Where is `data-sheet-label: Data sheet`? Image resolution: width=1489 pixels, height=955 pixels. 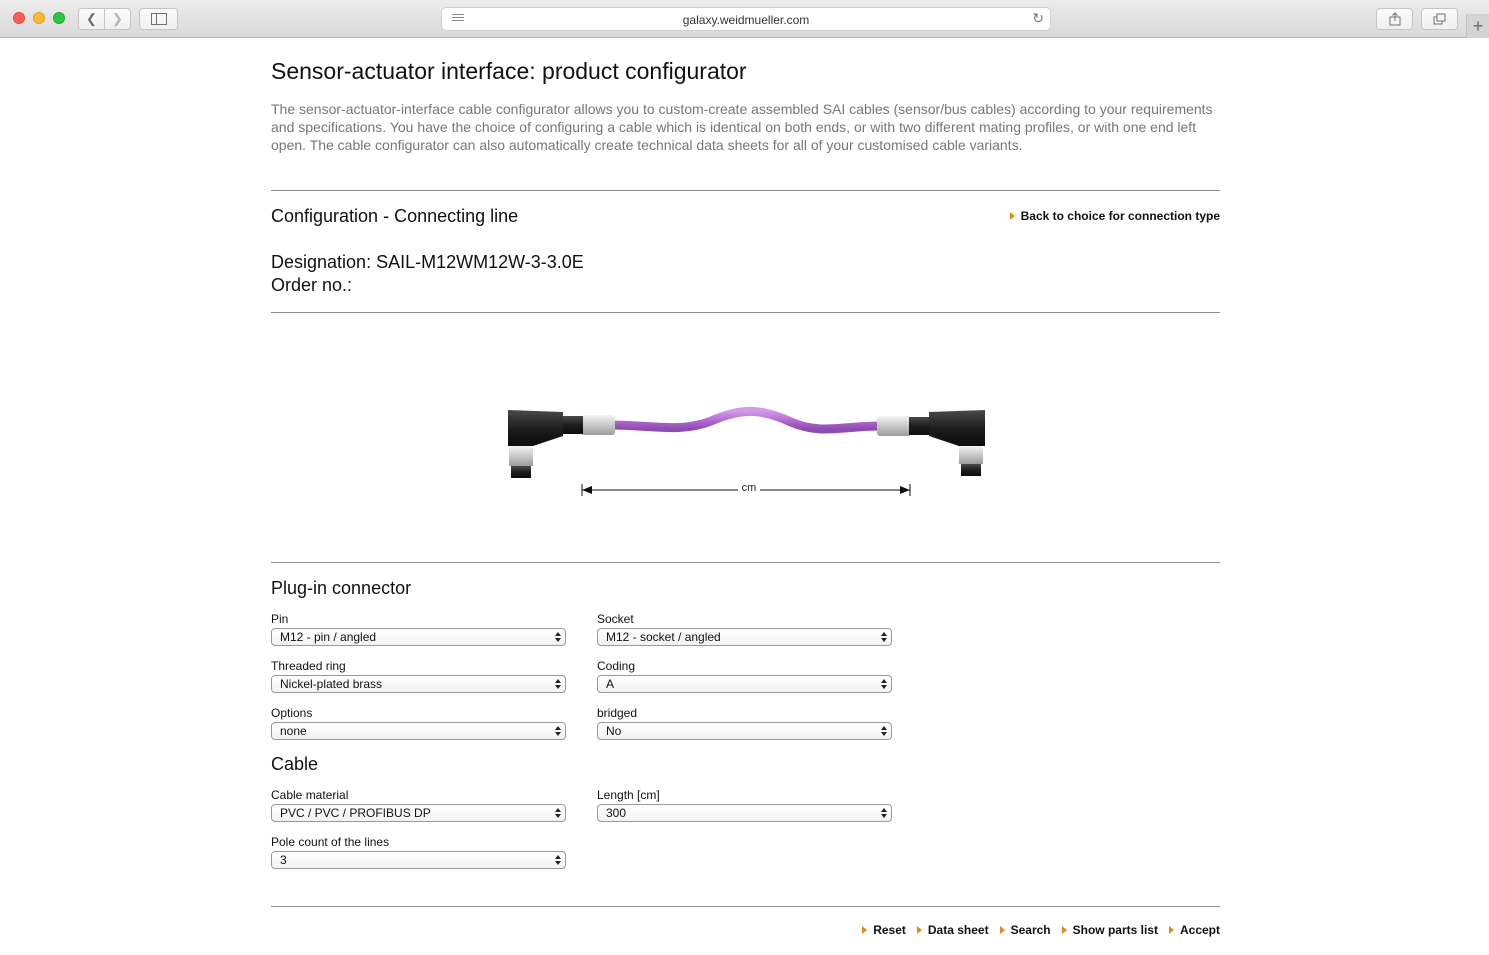 data-sheet-label: Data sheet is located at coordinates (958, 930).